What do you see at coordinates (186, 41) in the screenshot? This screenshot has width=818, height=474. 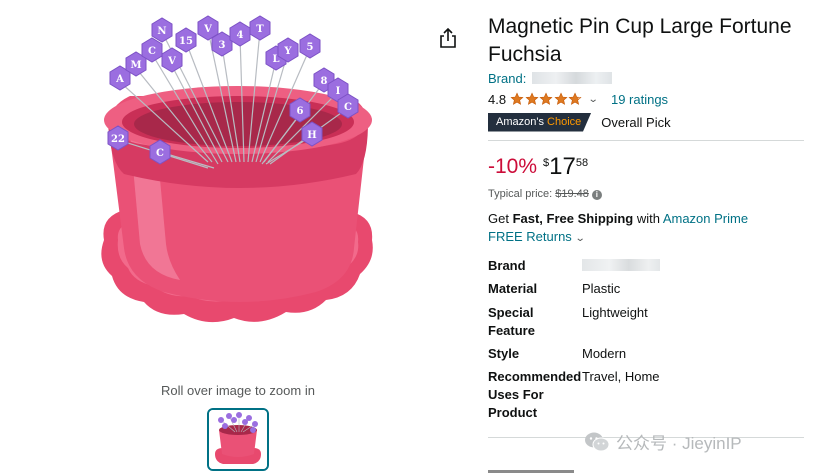 I see `svg-text: 15` at bounding box center [186, 41].